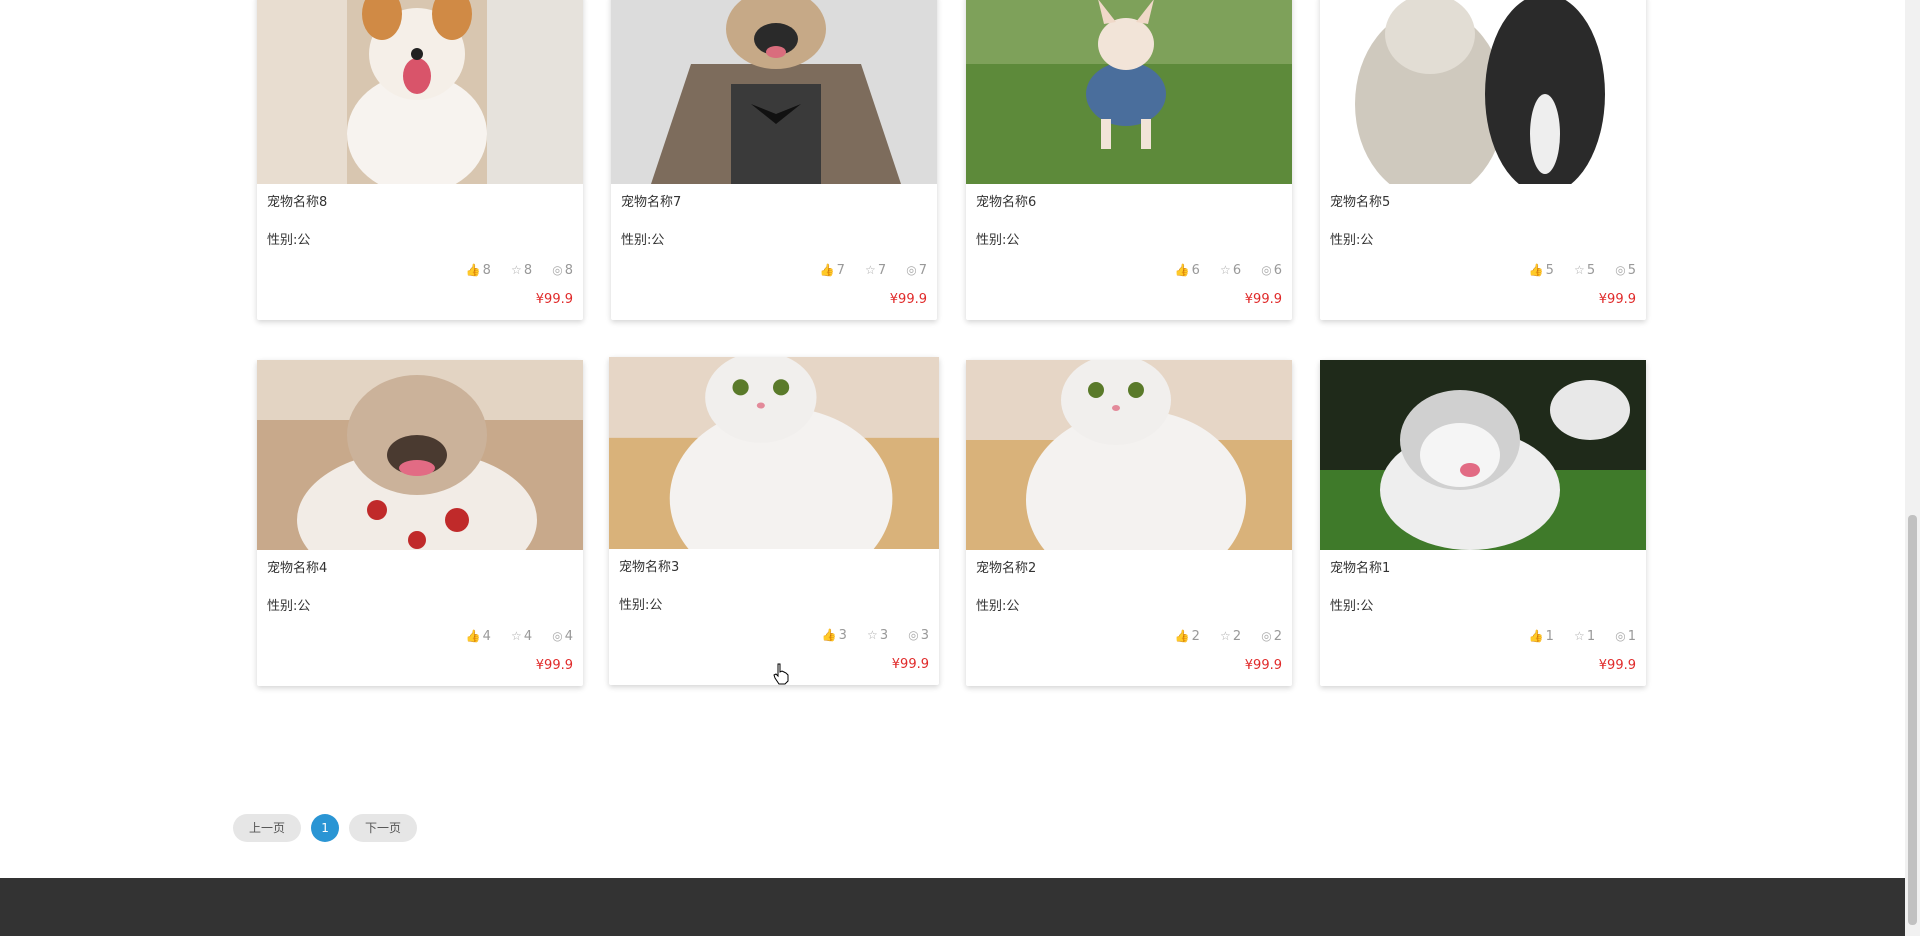 The image size is (1920, 936). I want to click on pet-card: 宠物名称8 性别:公 👍 8 ☆ 8 ◎ 8 ¥99.9, so click(420, 160).